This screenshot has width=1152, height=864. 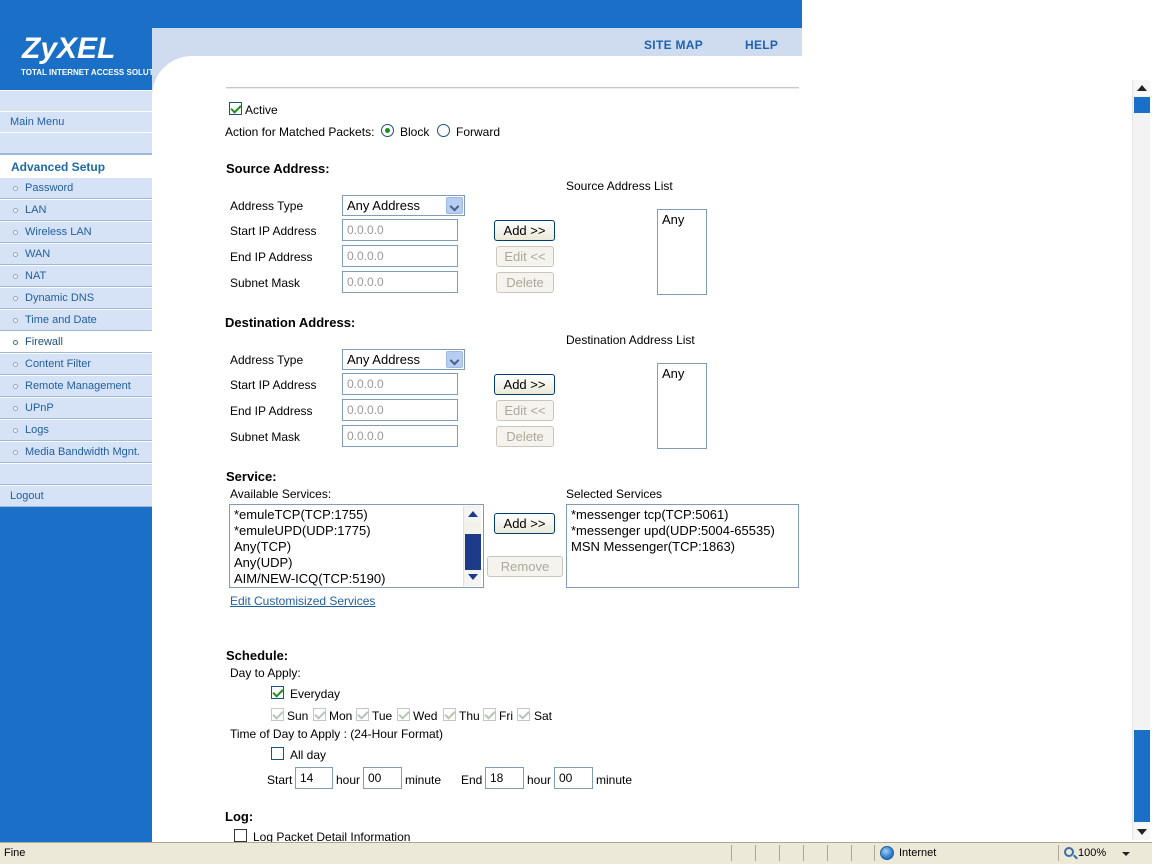 I want to click on sidebar-item-logs: Logs, so click(x=76, y=430).